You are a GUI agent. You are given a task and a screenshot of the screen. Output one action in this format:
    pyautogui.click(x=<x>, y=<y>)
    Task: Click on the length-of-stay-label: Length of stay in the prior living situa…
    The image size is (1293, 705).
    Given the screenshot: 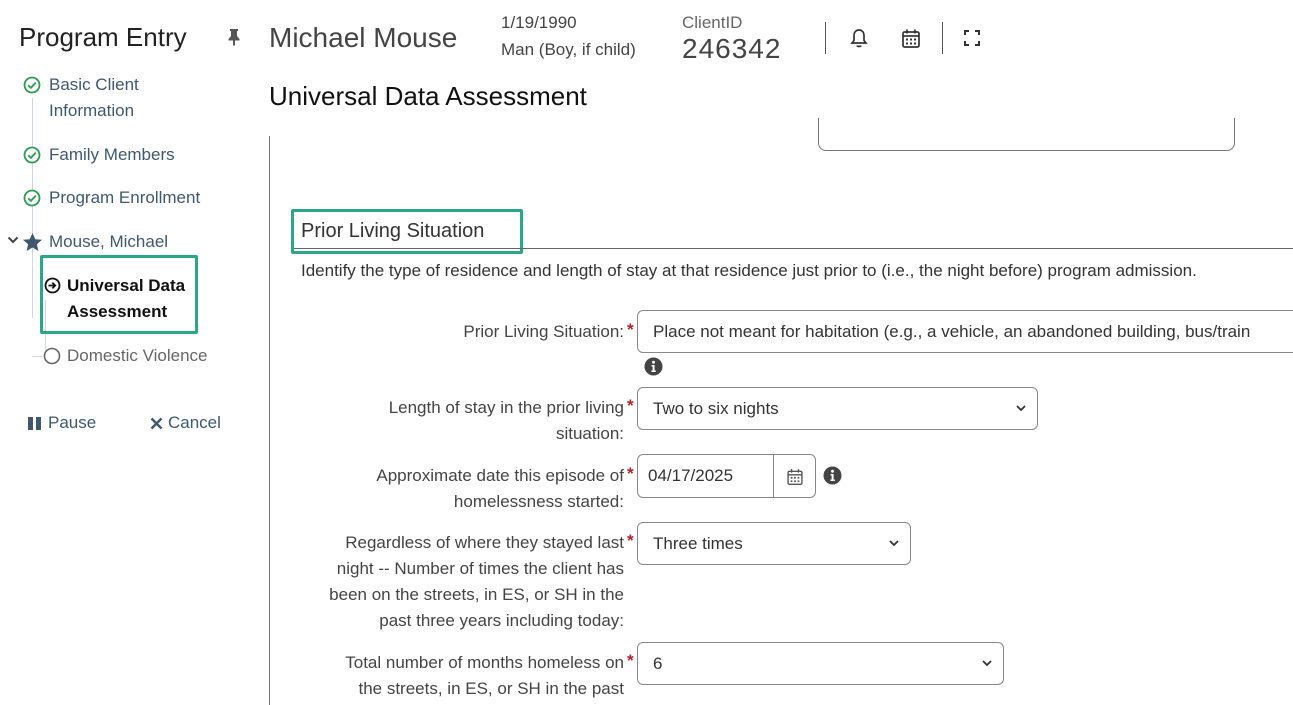 What is the action you would take?
    pyautogui.click(x=506, y=421)
    